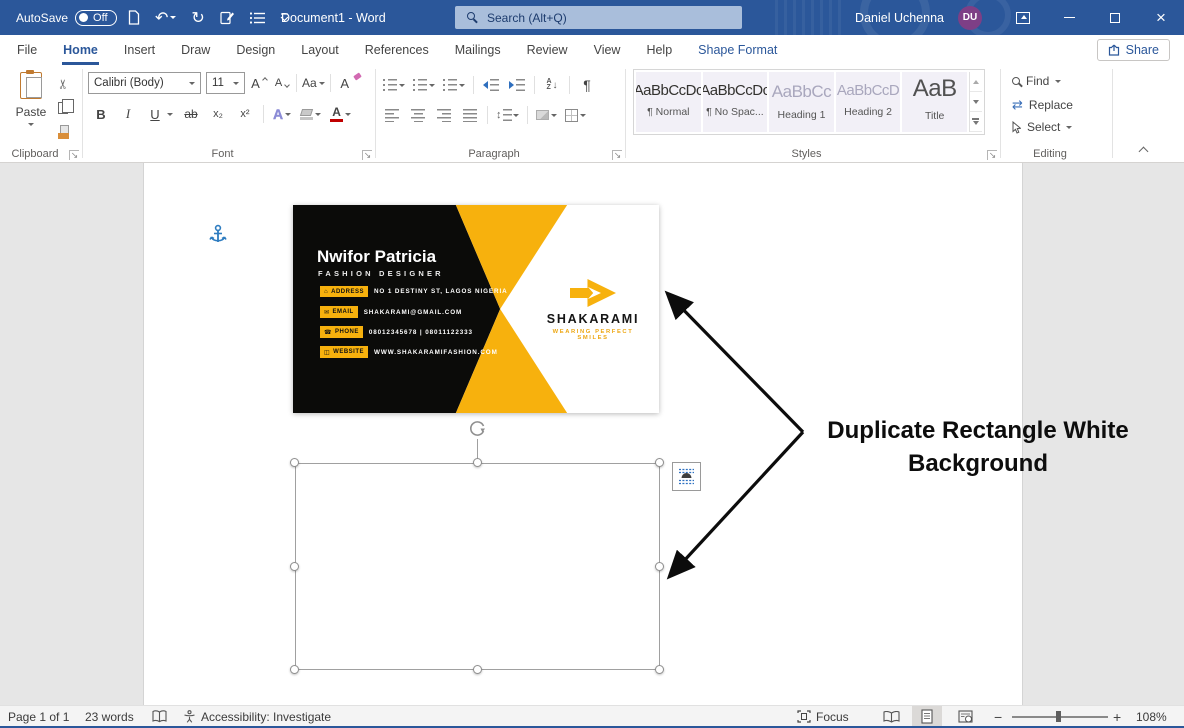  I want to click on justify-button, so click(470, 115).